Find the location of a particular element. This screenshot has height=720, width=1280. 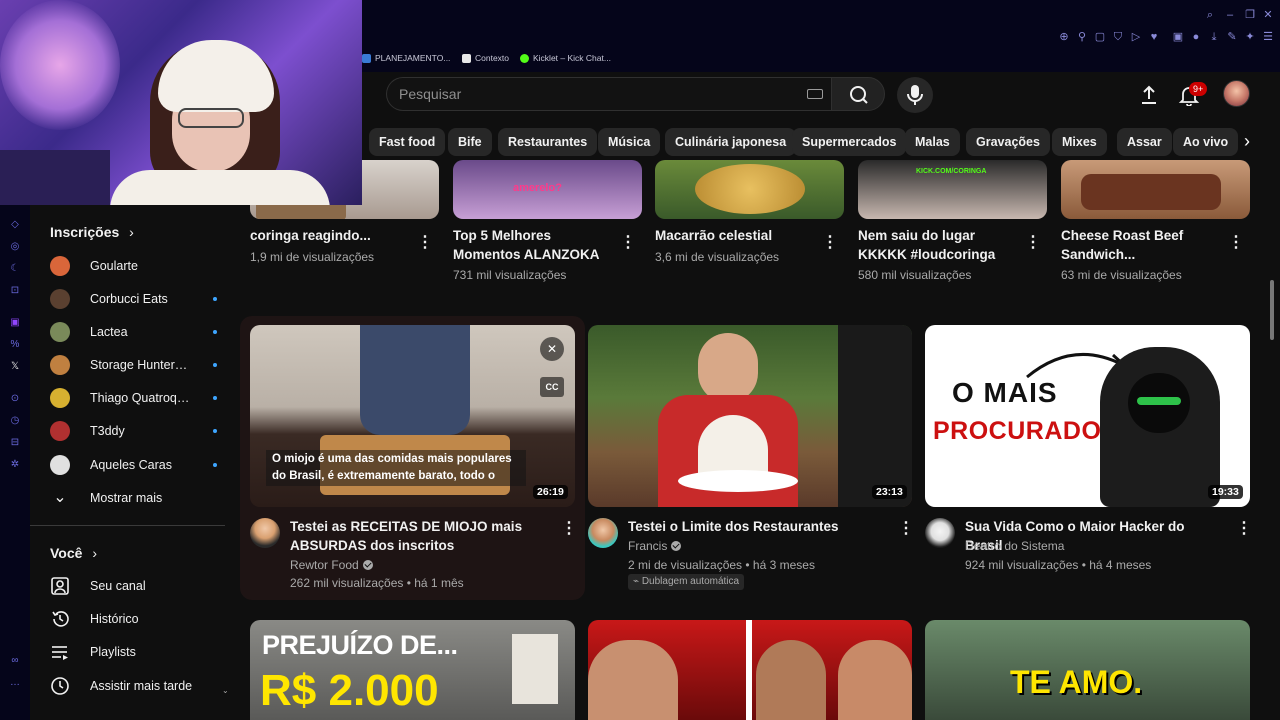

chip-fast-food: Fast food is located at coordinates (407, 142).